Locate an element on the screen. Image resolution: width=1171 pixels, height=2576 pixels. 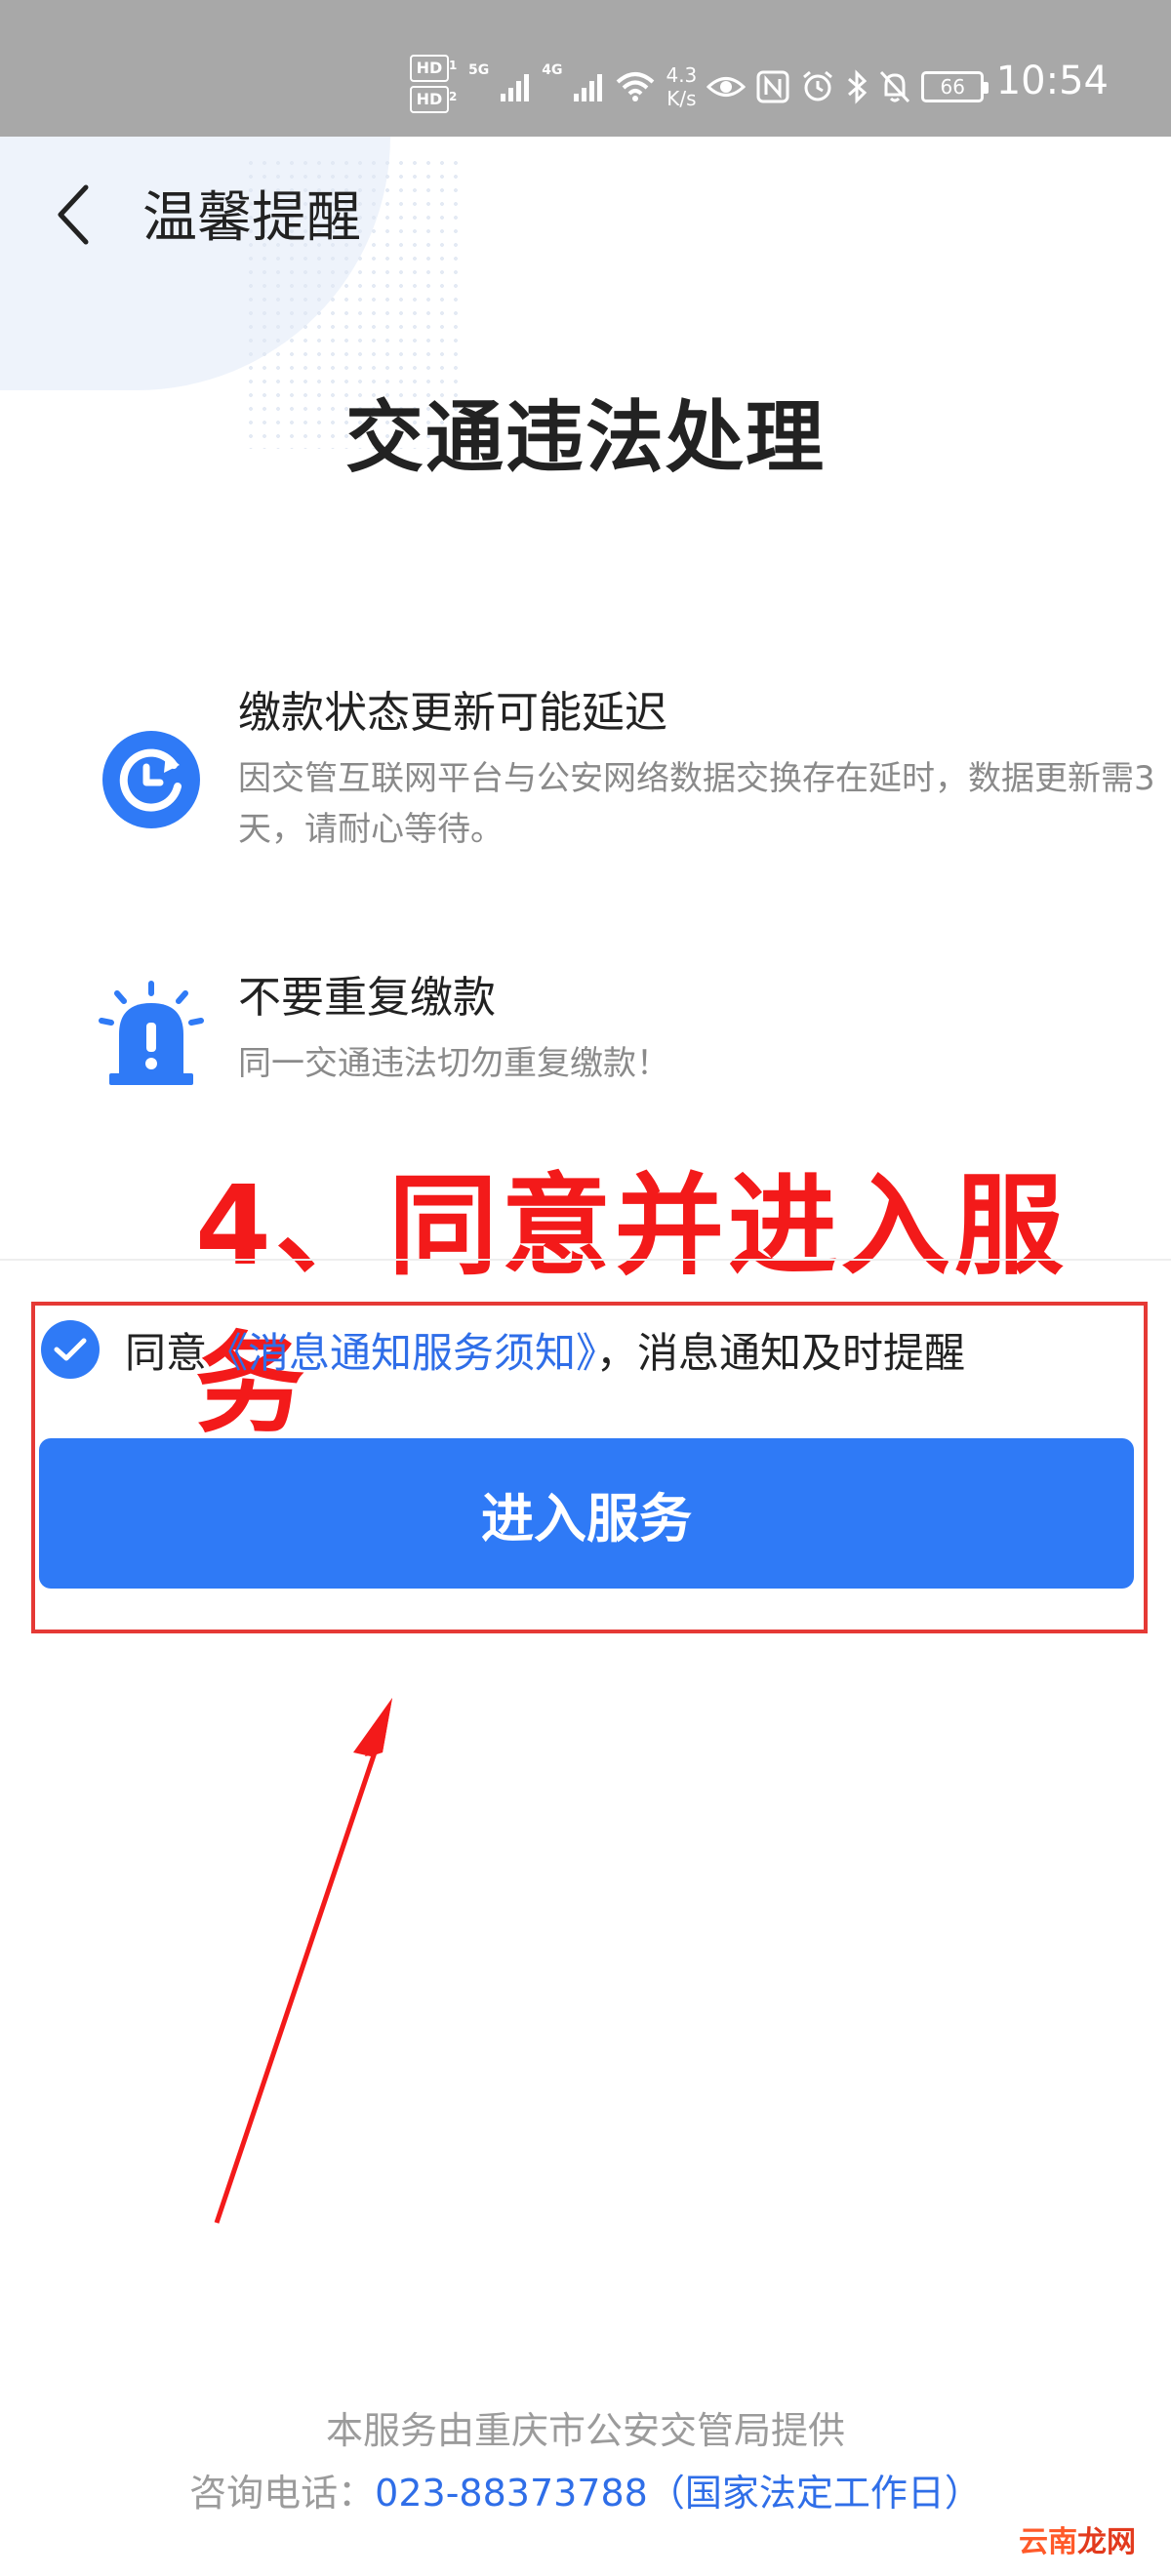
nfc-icon is located at coordinates (772, 86).